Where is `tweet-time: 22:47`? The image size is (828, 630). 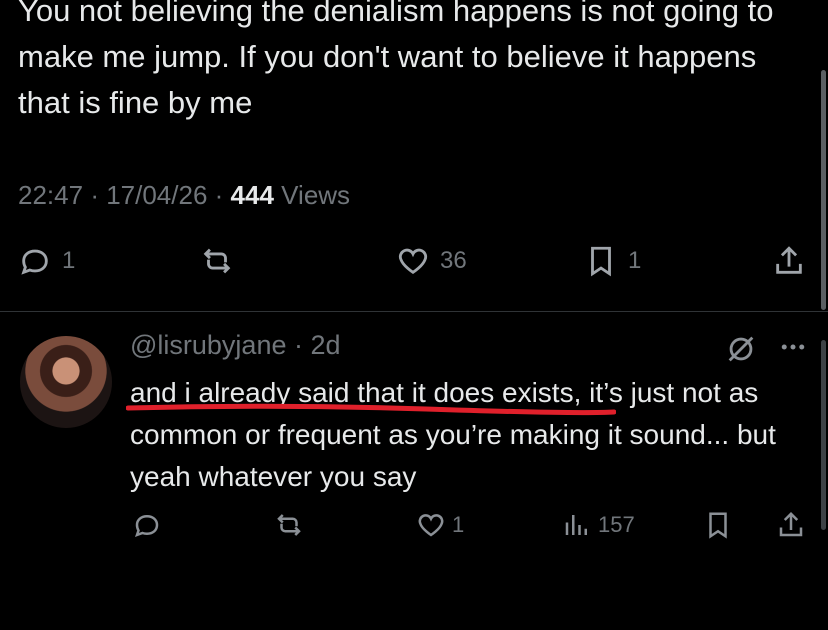 tweet-time: 22:47 is located at coordinates (51, 195).